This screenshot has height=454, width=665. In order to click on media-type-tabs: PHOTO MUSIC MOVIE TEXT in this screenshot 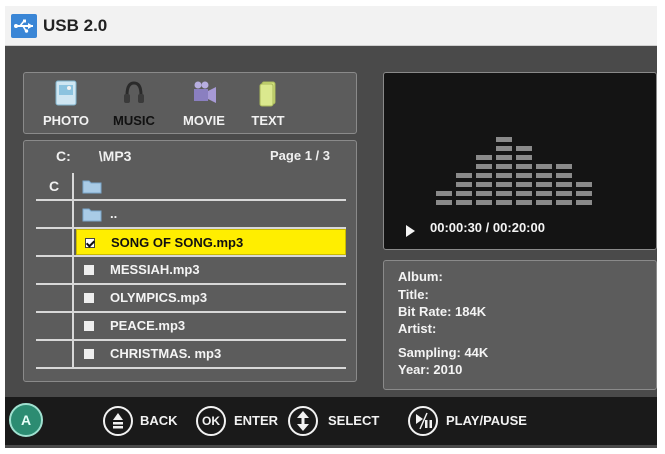, I will do `click(190, 103)`.